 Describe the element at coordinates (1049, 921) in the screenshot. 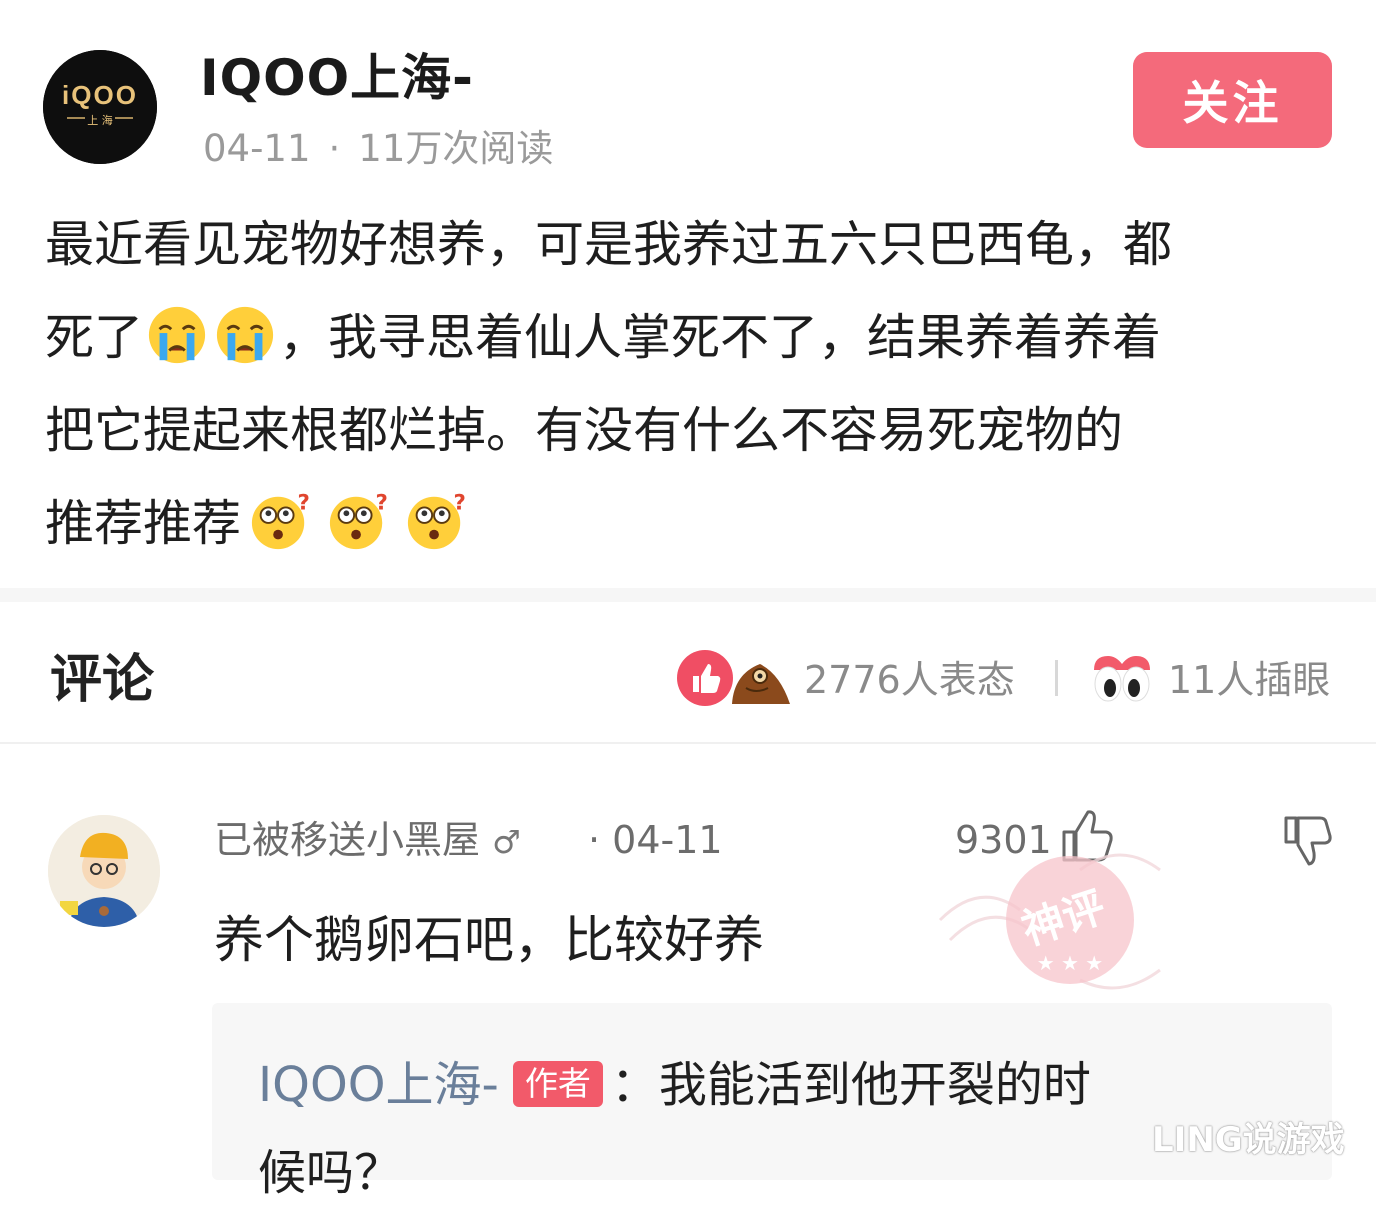

I see `hot-comment-stamp-icon: 神评 ★ ★ ★` at that location.